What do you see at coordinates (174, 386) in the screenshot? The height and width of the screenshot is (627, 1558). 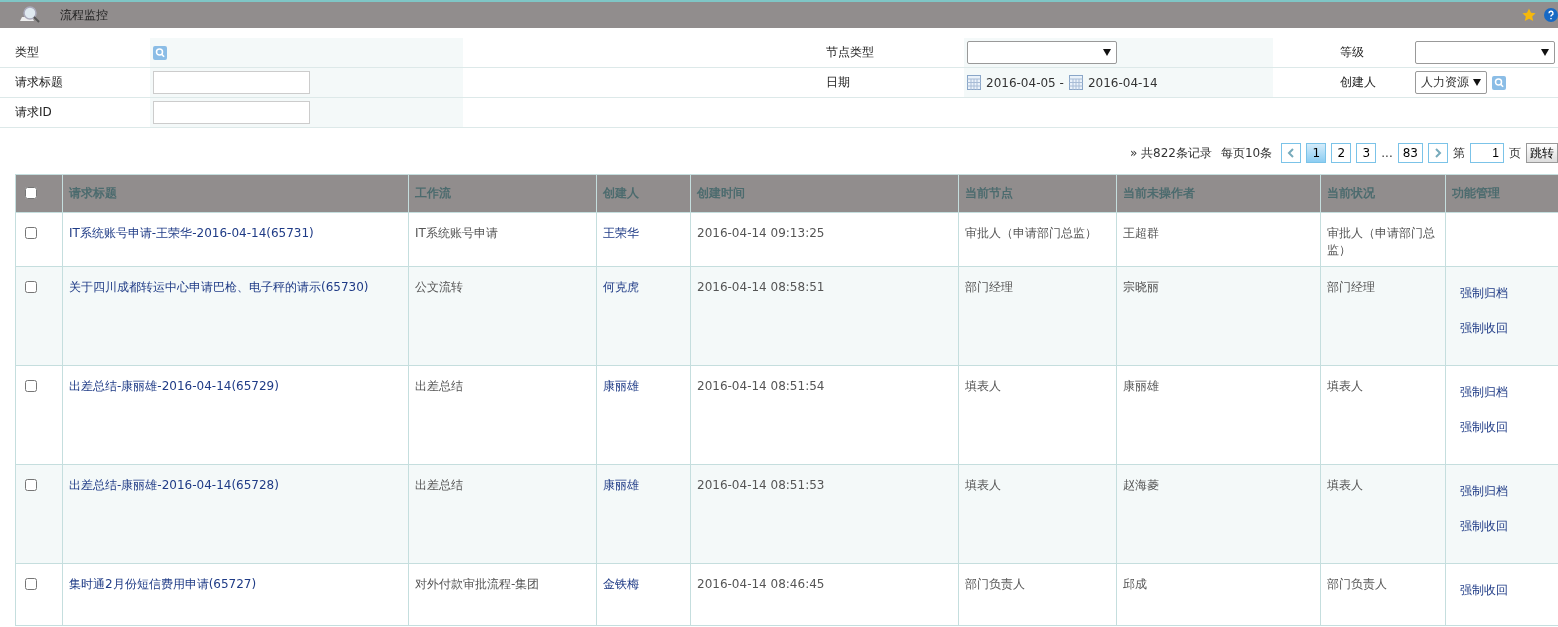 I see `request-title-link: 出差总结-康丽雄-2016-04-14(65729)` at bounding box center [174, 386].